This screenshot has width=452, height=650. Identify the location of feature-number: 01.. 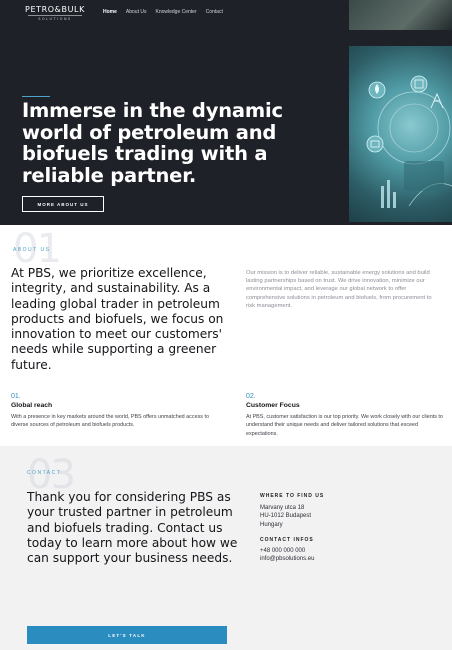
(16, 396).